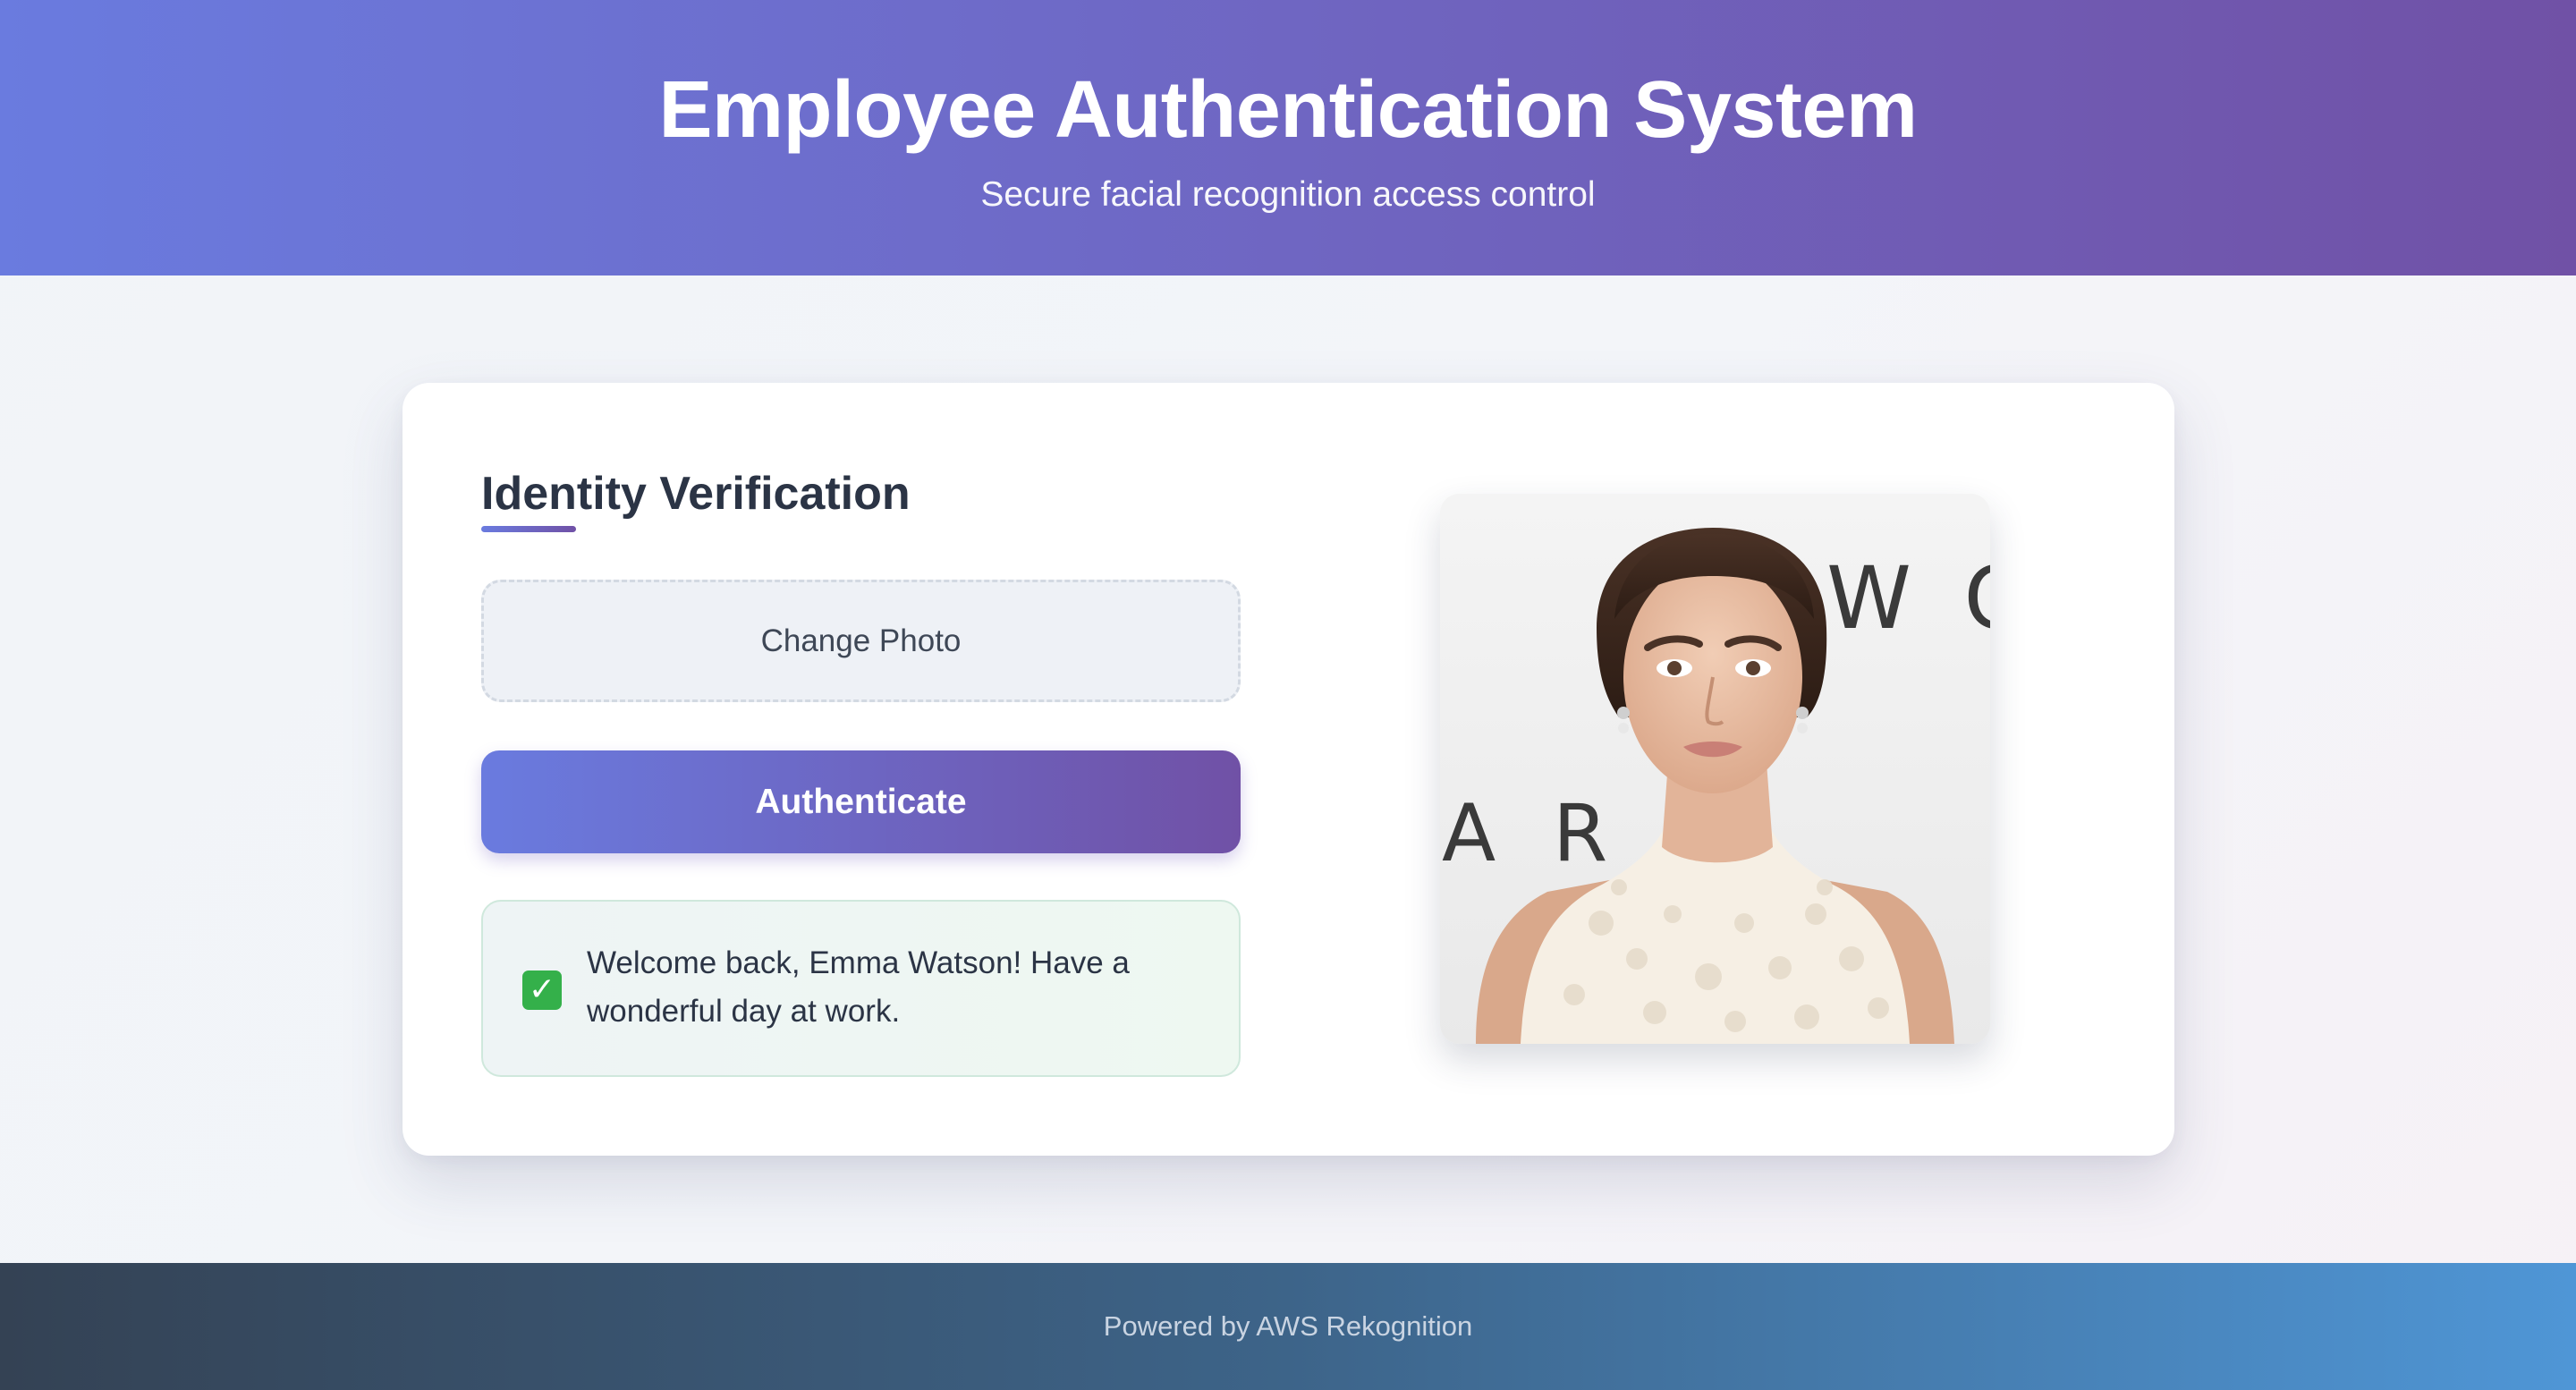 The image size is (2576, 1390). I want to click on change-photo-button: Change Photo, so click(861, 641).